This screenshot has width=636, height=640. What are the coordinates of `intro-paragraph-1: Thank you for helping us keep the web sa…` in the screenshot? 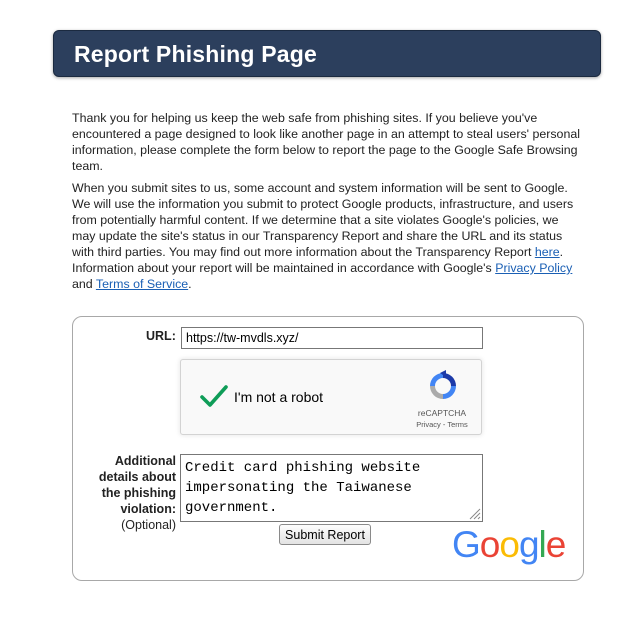 It's located at (326, 142).